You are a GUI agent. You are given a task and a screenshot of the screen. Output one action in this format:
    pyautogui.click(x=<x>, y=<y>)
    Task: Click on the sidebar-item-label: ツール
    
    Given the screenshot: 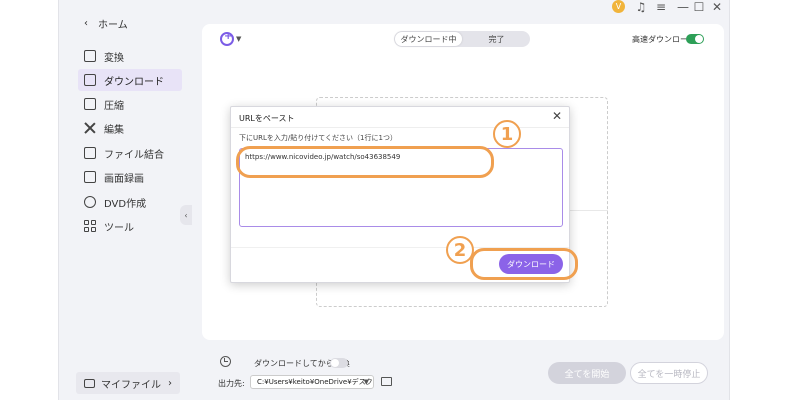 What is the action you would take?
    pyautogui.click(x=119, y=228)
    